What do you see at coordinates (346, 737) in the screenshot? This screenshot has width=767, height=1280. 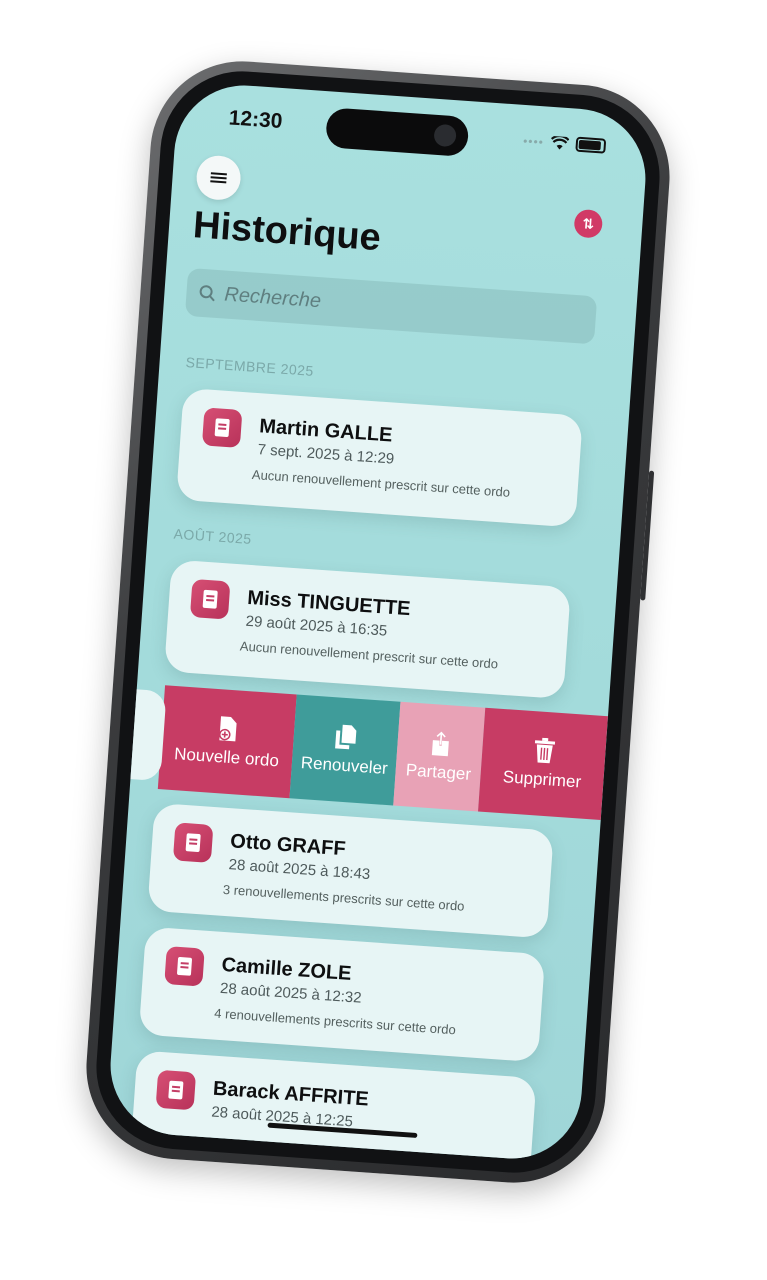 I see `copy-documents-icon` at bounding box center [346, 737].